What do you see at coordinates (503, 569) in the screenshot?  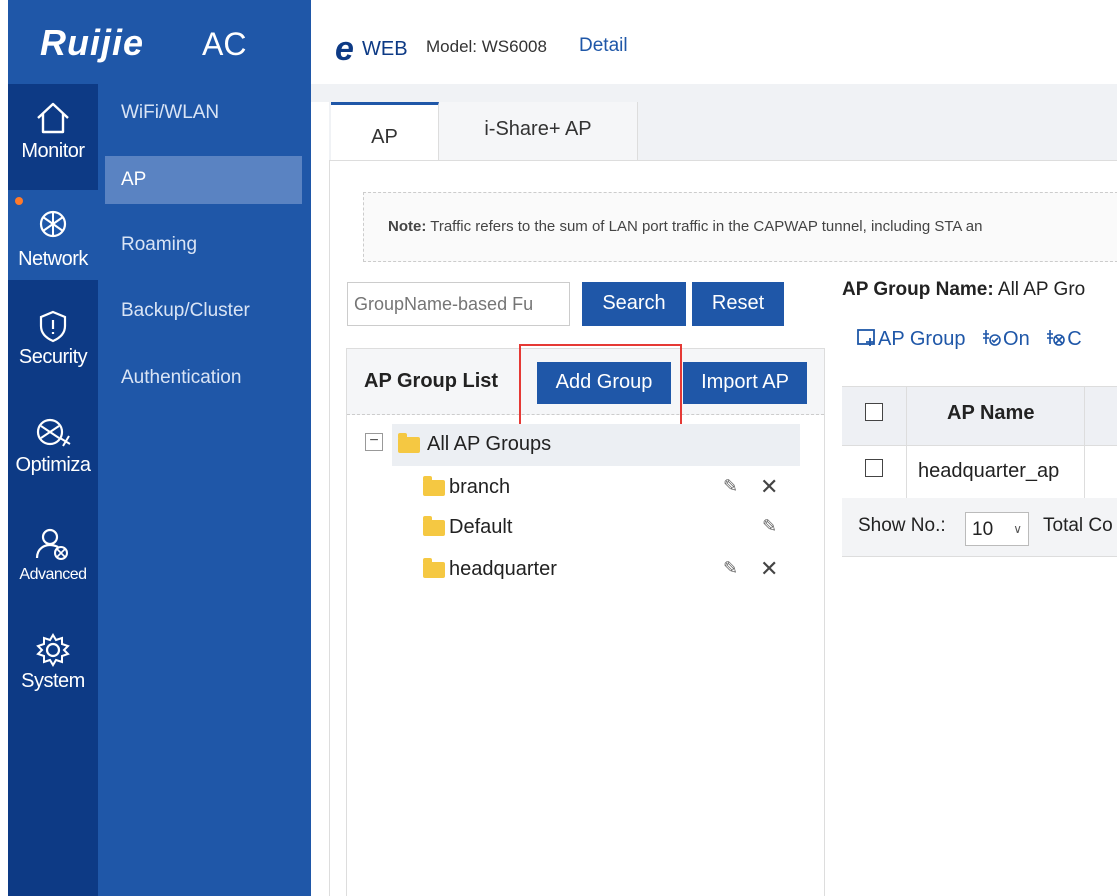 I see `tree-item-label: headquarter` at bounding box center [503, 569].